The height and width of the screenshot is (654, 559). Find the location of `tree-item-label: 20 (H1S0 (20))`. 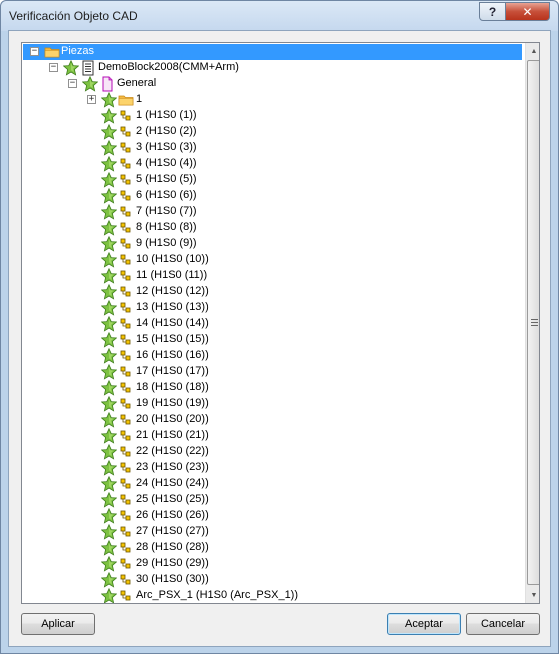

tree-item-label: 20 (H1S0 (20)) is located at coordinates (172, 419).